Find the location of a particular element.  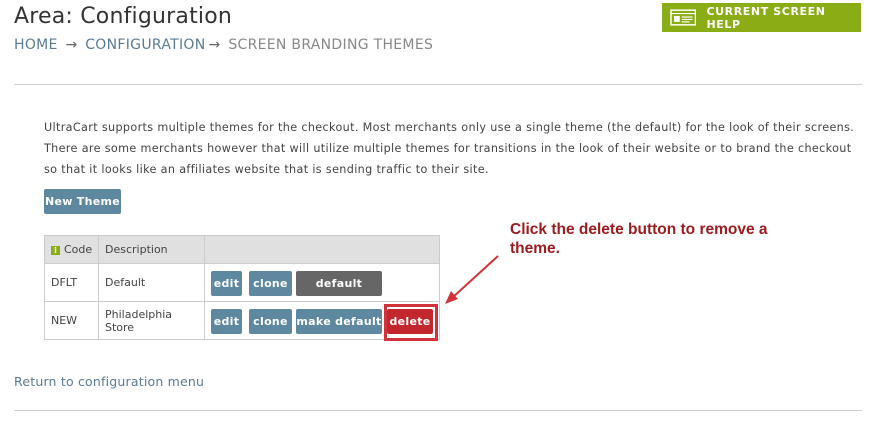

new-theme-button: New Theme is located at coordinates (82, 201).